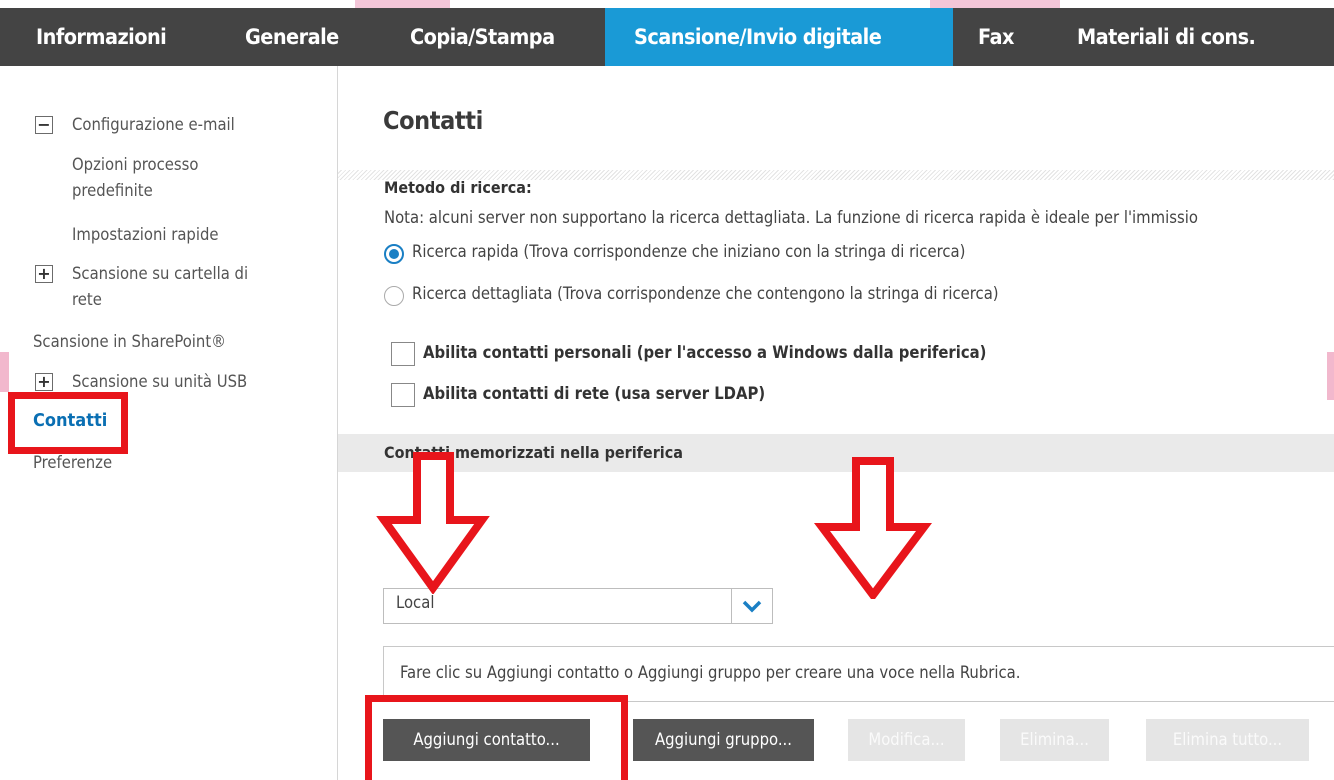  What do you see at coordinates (433, 120) in the screenshot?
I see `page-title: Contatti` at bounding box center [433, 120].